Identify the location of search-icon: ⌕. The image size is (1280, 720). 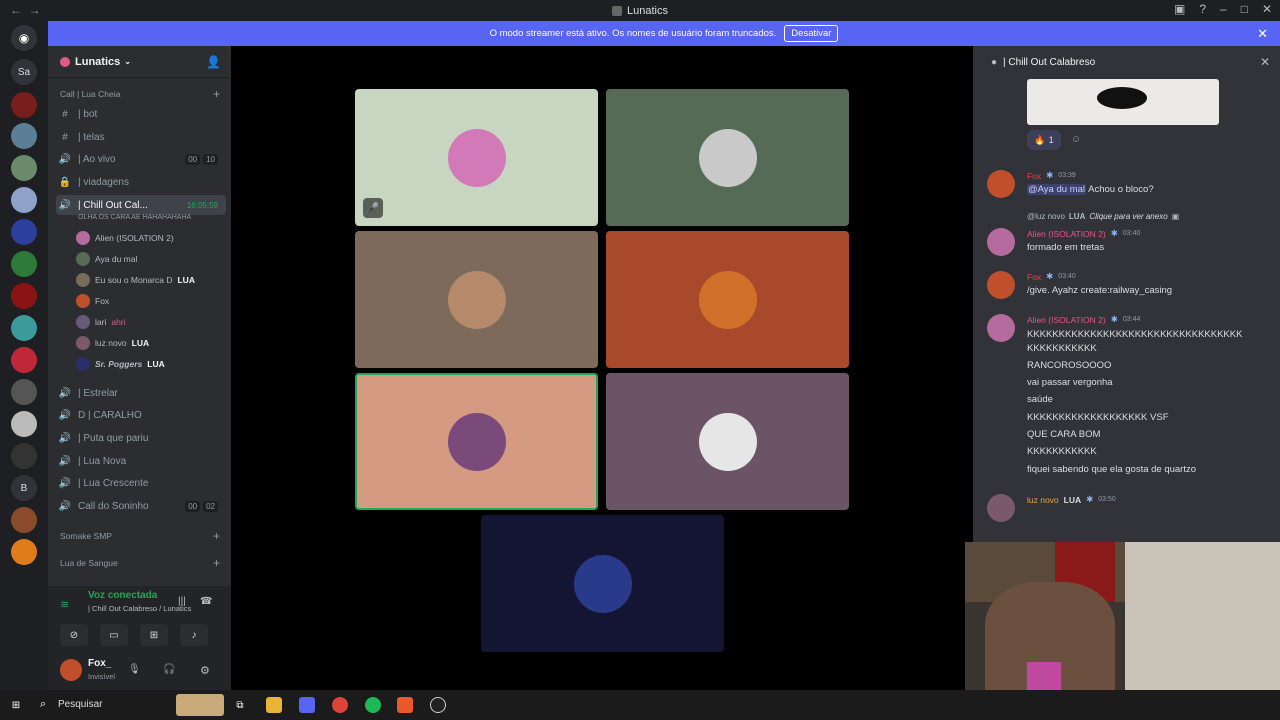
(43, 704).